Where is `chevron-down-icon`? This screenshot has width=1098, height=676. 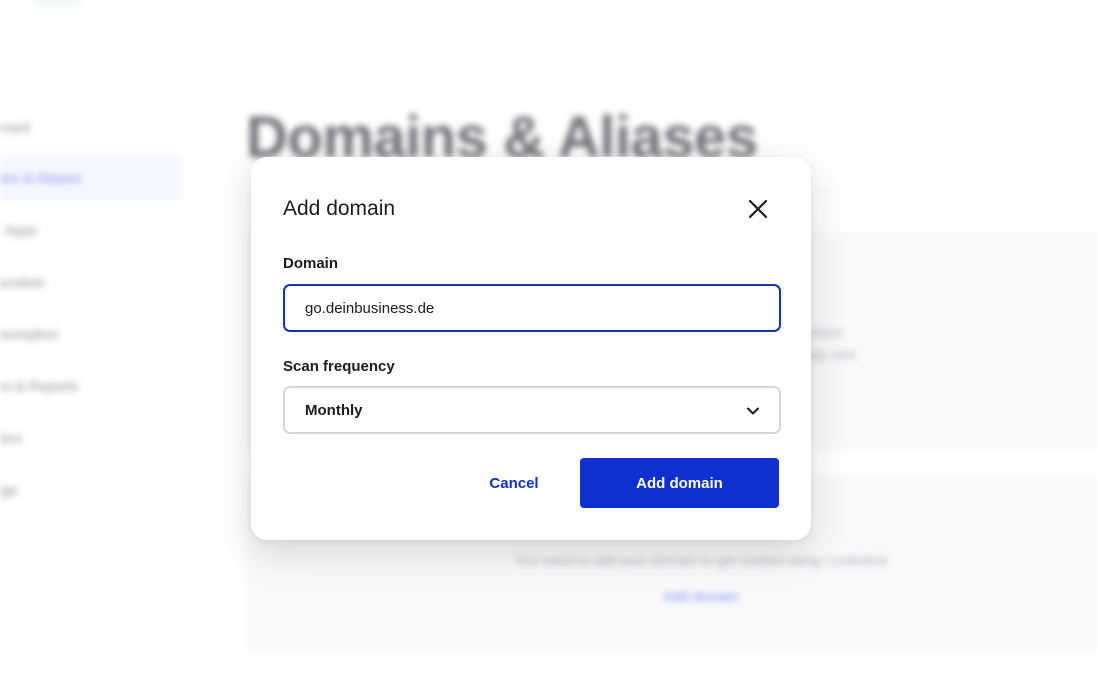
chevron-down-icon is located at coordinates (753, 411).